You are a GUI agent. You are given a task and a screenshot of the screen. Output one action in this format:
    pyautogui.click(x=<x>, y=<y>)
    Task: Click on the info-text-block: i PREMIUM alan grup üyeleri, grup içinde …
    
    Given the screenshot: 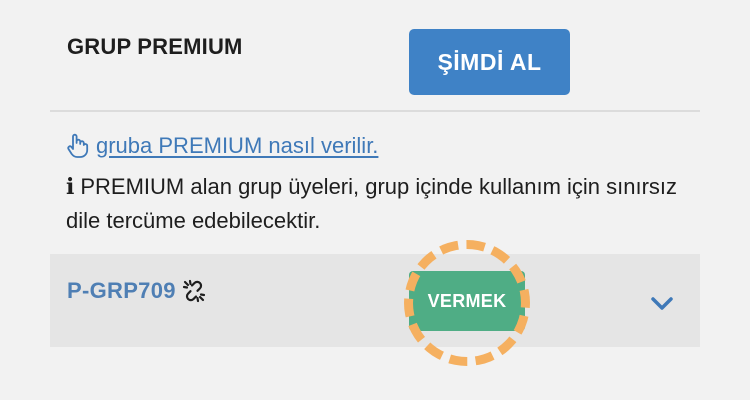 What is the action you would take?
    pyautogui.click(x=376, y=204)
    